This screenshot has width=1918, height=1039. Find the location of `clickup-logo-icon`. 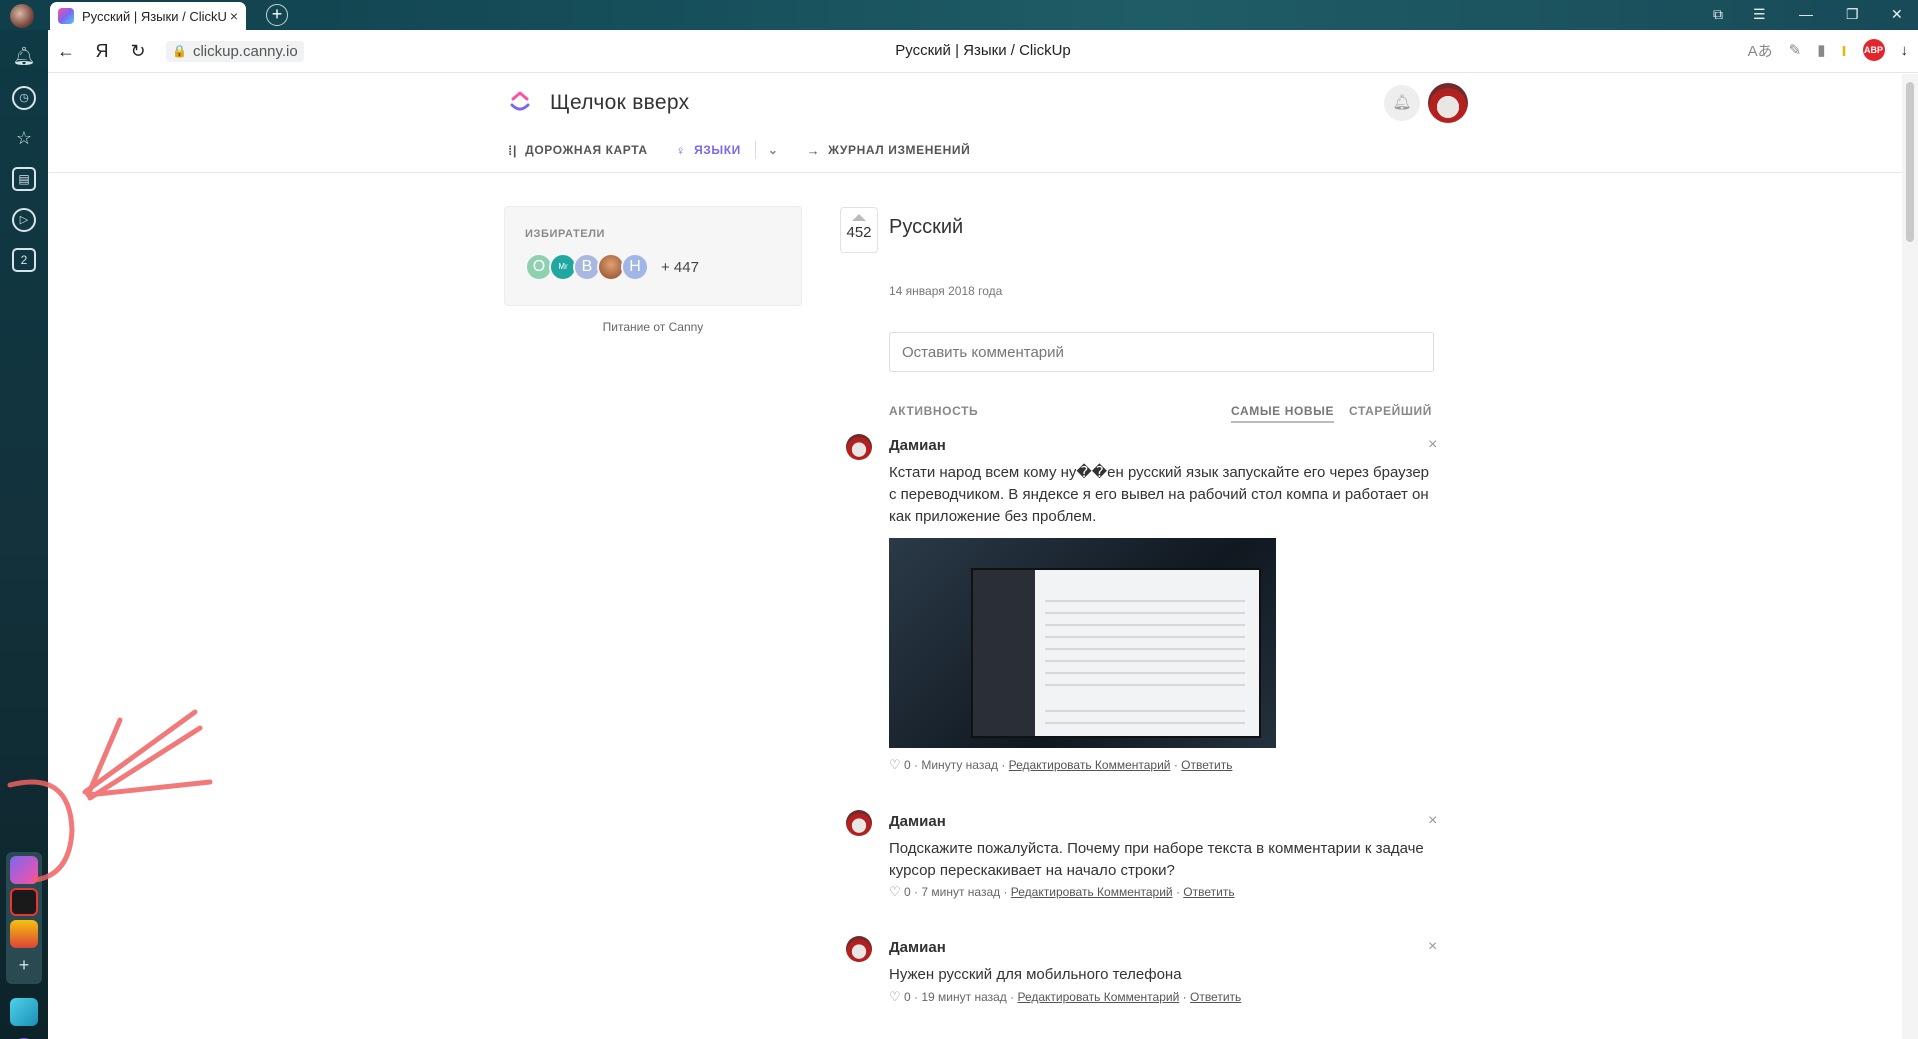

clickup-logo-icon is located at coordinates (520, 102).